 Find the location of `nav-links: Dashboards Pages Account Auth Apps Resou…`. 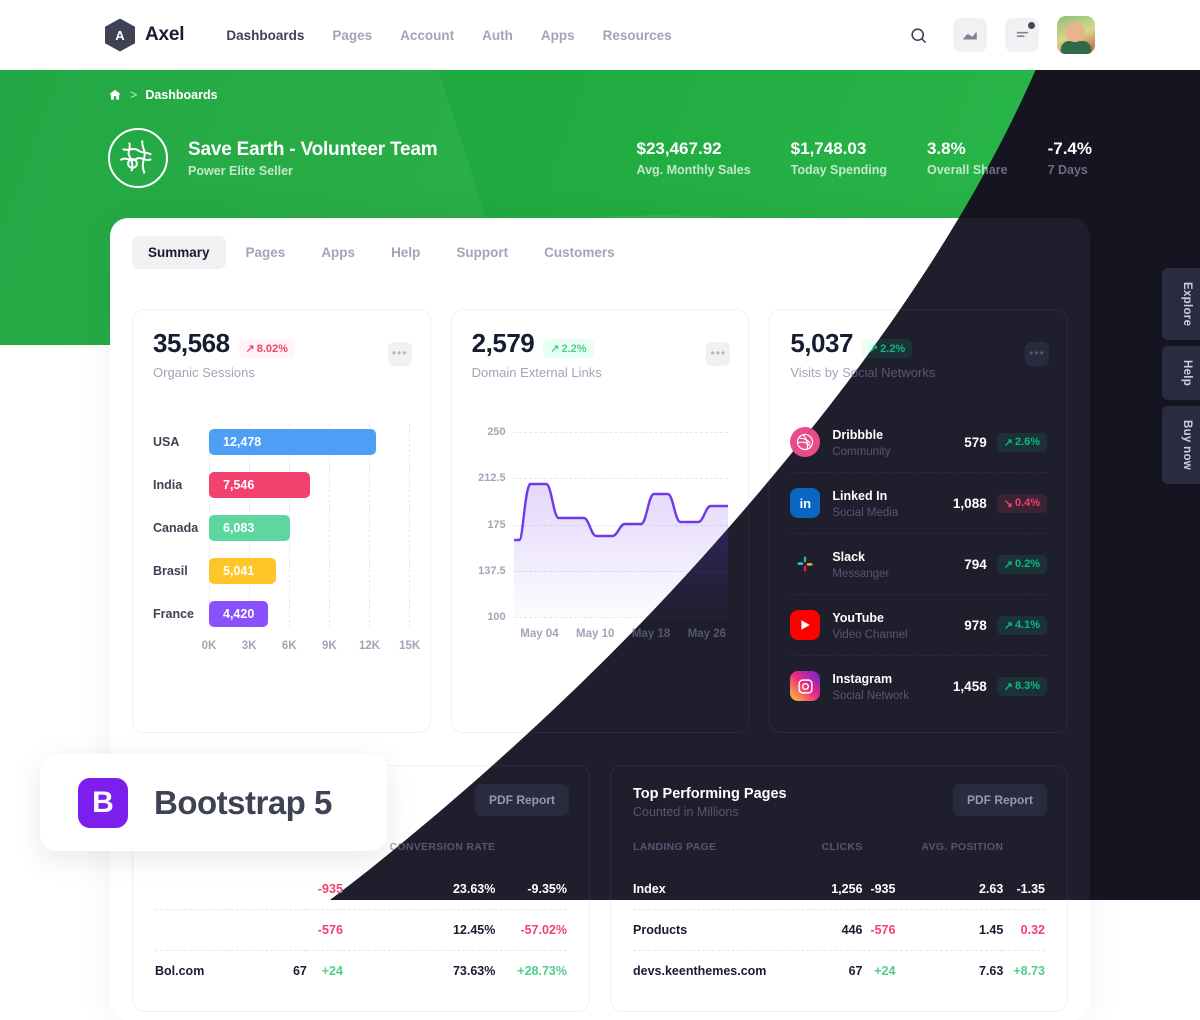

nav-links: Dashboards Pages Account Auth Apps Resou… is located at coordinates (448, 35).